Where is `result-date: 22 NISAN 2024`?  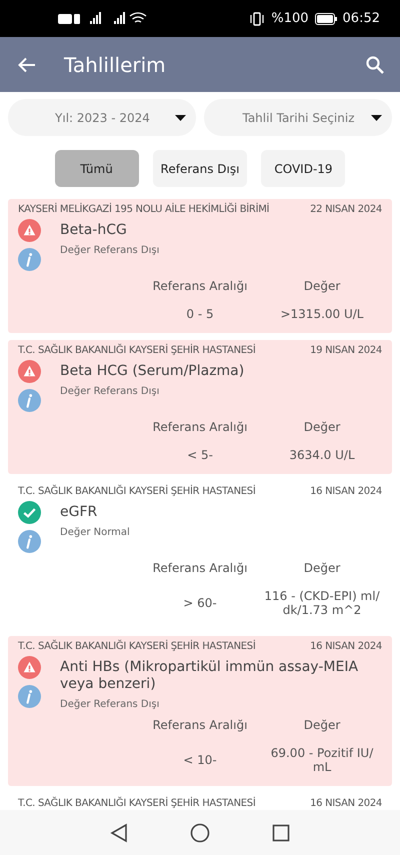
result-date: 22 NISAN 2024 is located at coordinates (346, 209).